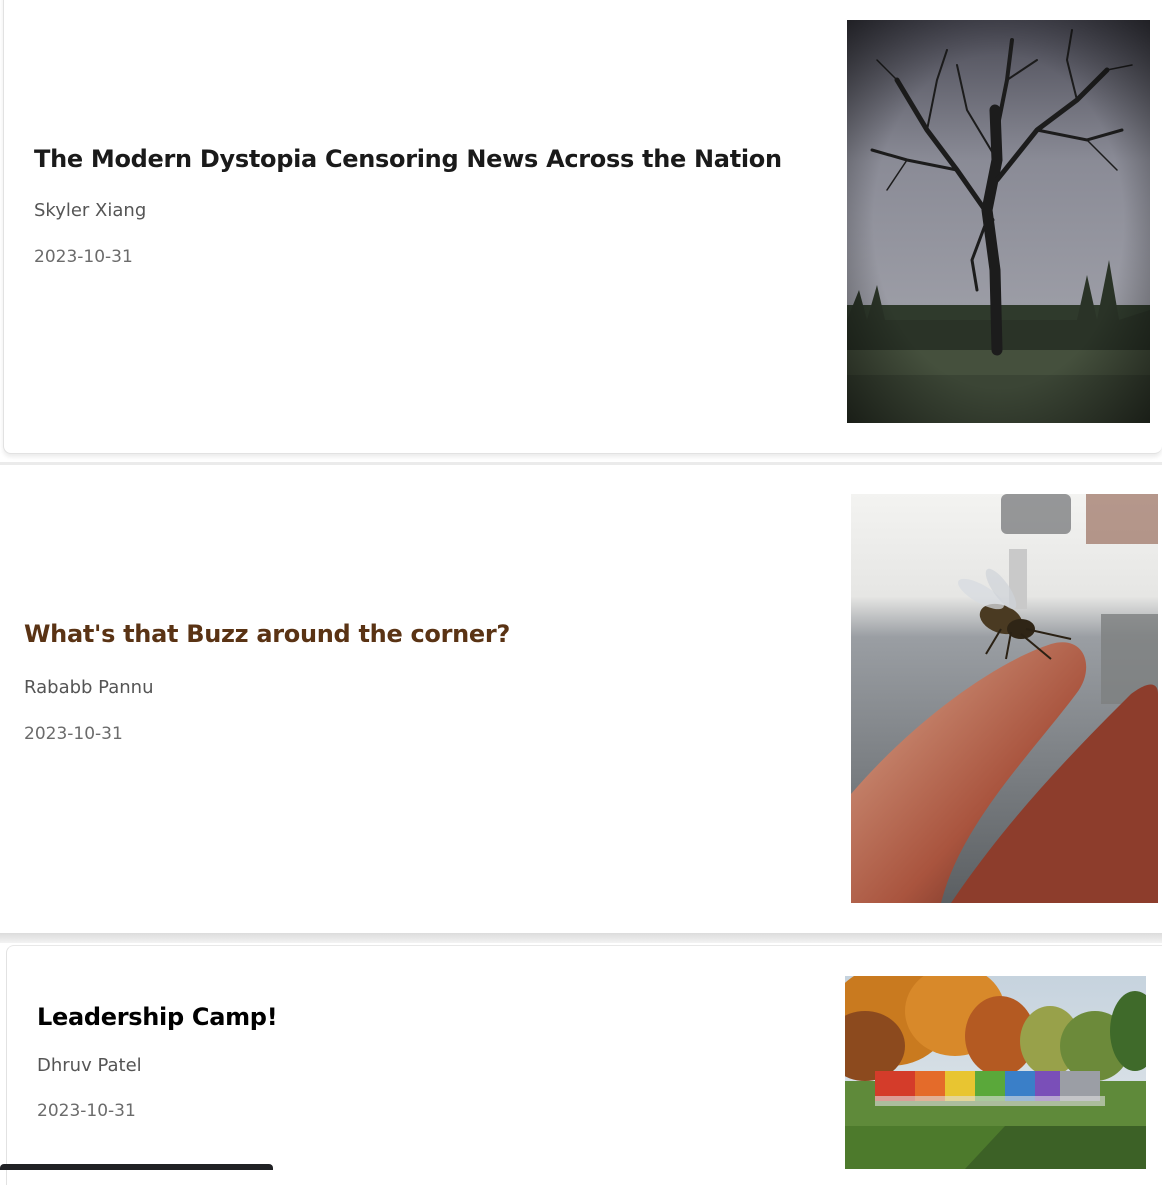  I want to click on article-author: Dhruv Patel, so click(89, 1065).